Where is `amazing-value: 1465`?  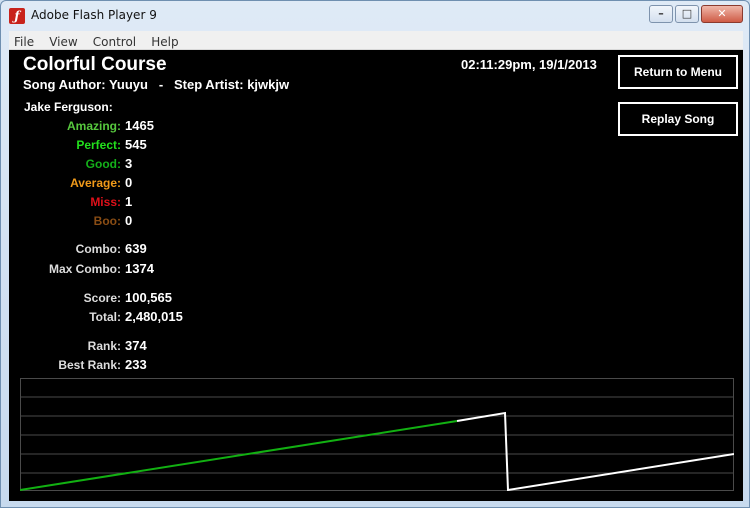
amazing-value: 1465 is located at coordinates (139, 125).